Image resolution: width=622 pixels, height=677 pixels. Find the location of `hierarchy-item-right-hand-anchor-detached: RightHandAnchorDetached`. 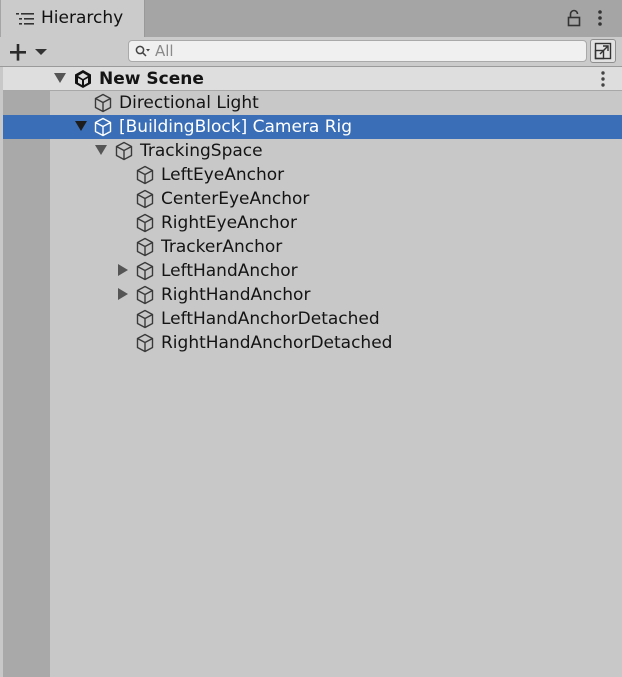

hierarchy-item-right-hand-anchor-detached: RightHandAnchorDetached is located at coordinates (312, 343).